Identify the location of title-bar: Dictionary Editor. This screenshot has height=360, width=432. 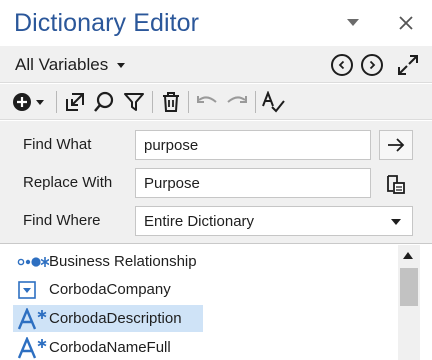
(216, 23).